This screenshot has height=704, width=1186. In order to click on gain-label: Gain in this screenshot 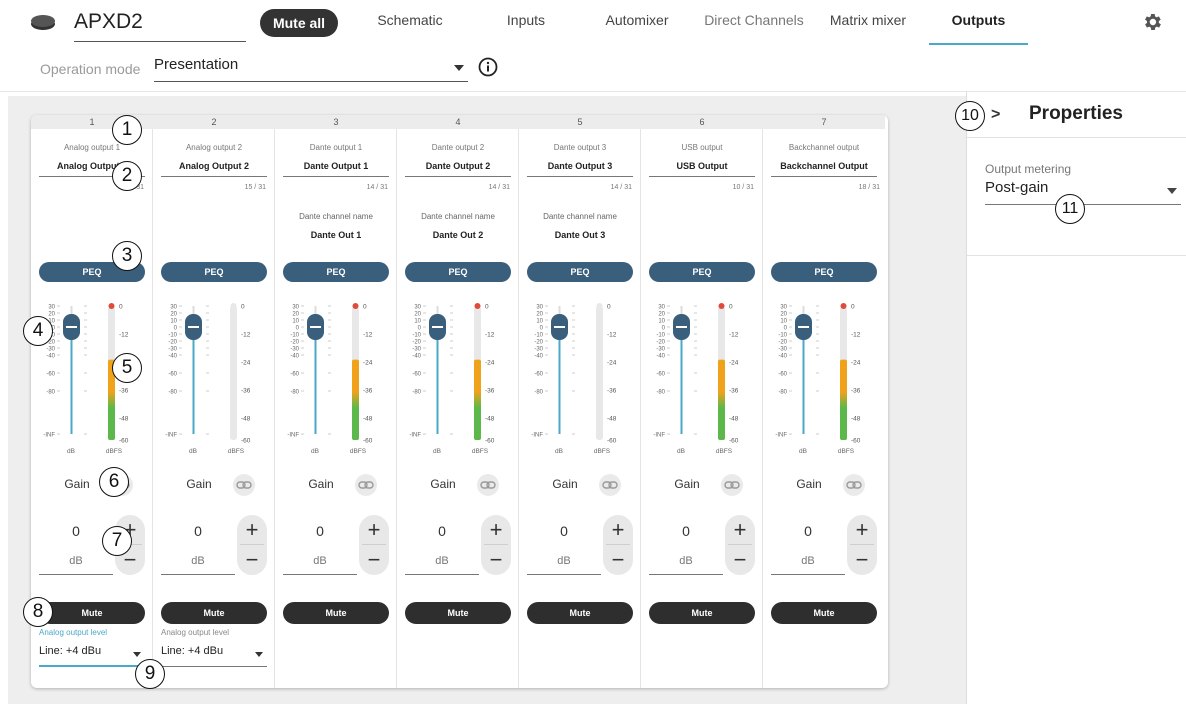, I will do `click(199, 484)`.